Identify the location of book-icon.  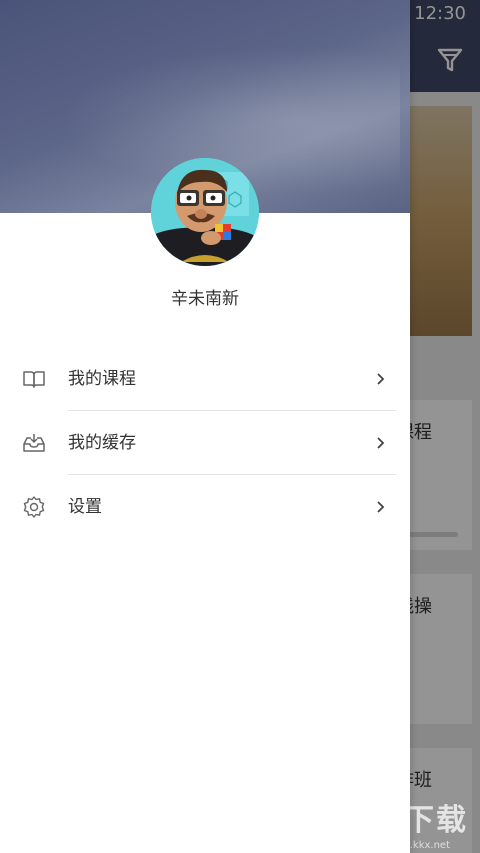
(34, 379).